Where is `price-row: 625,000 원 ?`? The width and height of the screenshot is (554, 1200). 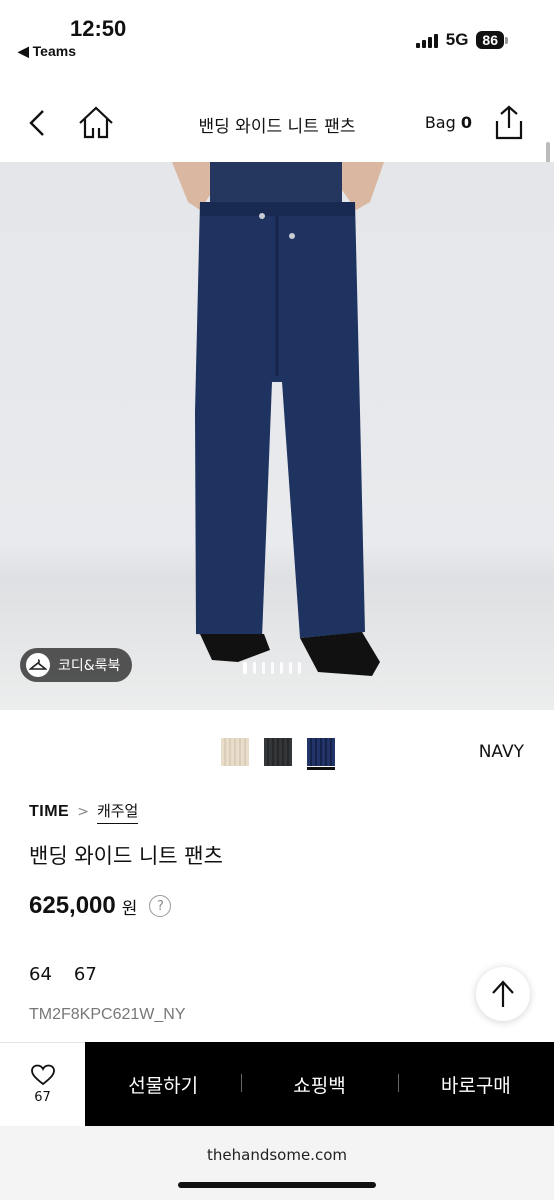 price-row: 625,000 원 ? is located at coordinates (100, 906).